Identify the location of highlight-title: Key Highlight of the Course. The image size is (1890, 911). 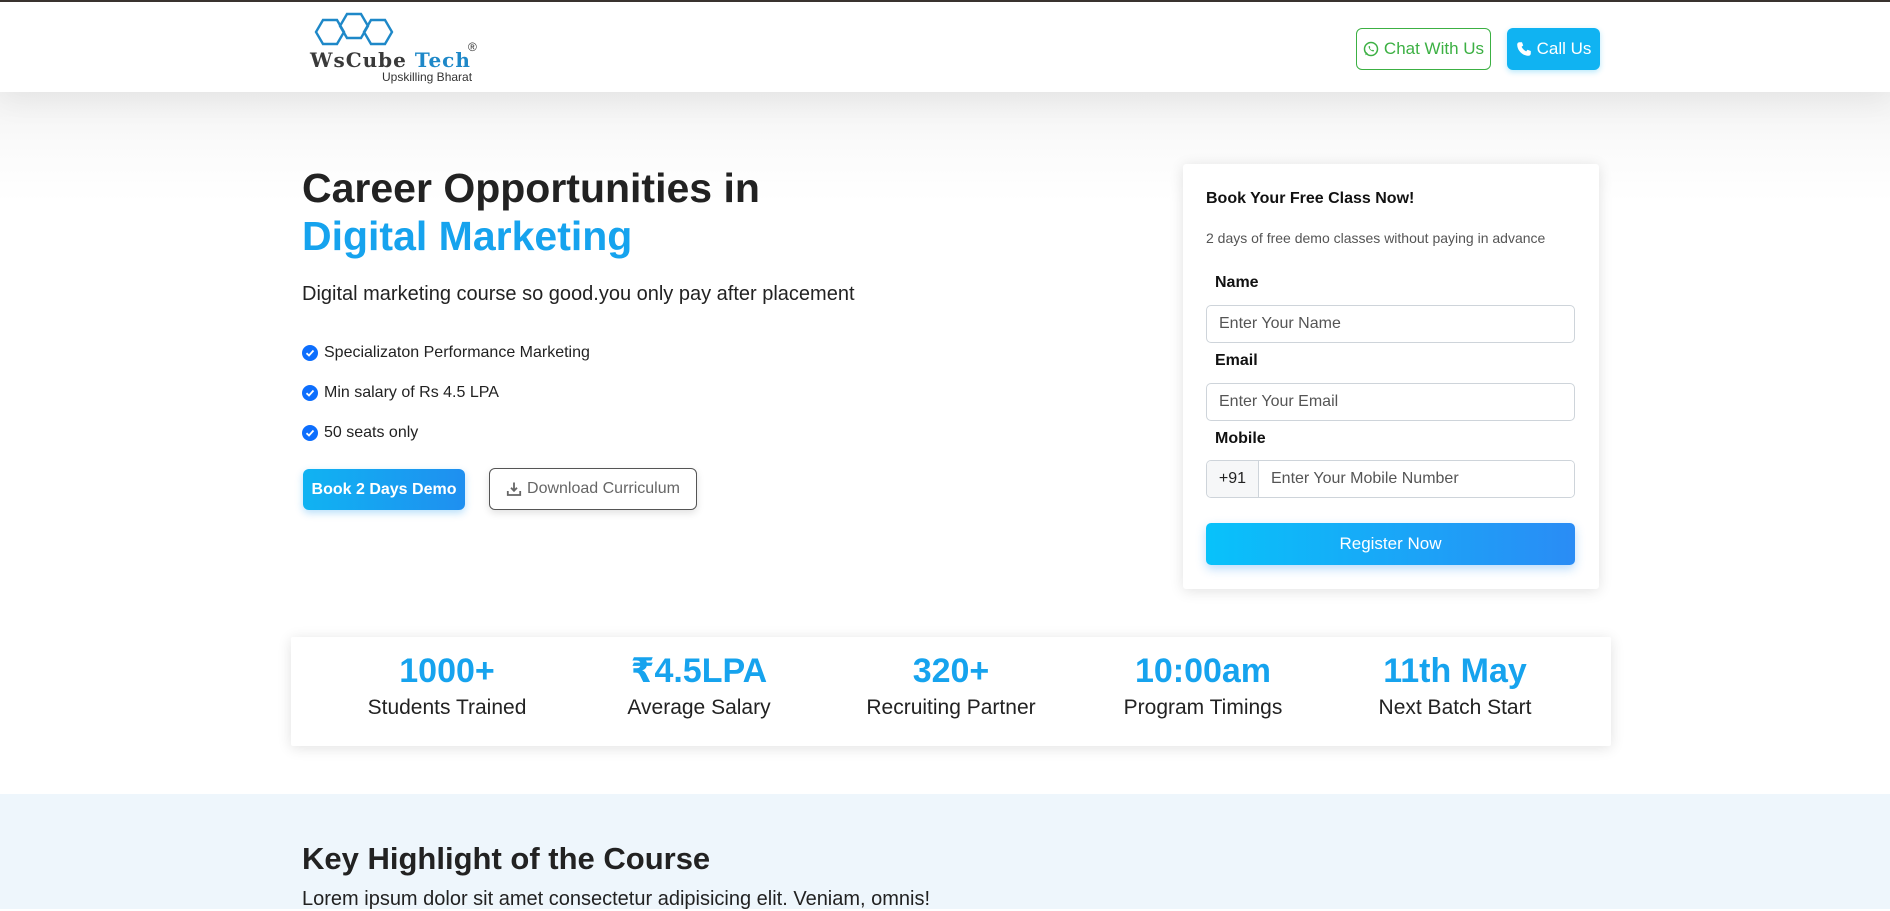
(506, 858).